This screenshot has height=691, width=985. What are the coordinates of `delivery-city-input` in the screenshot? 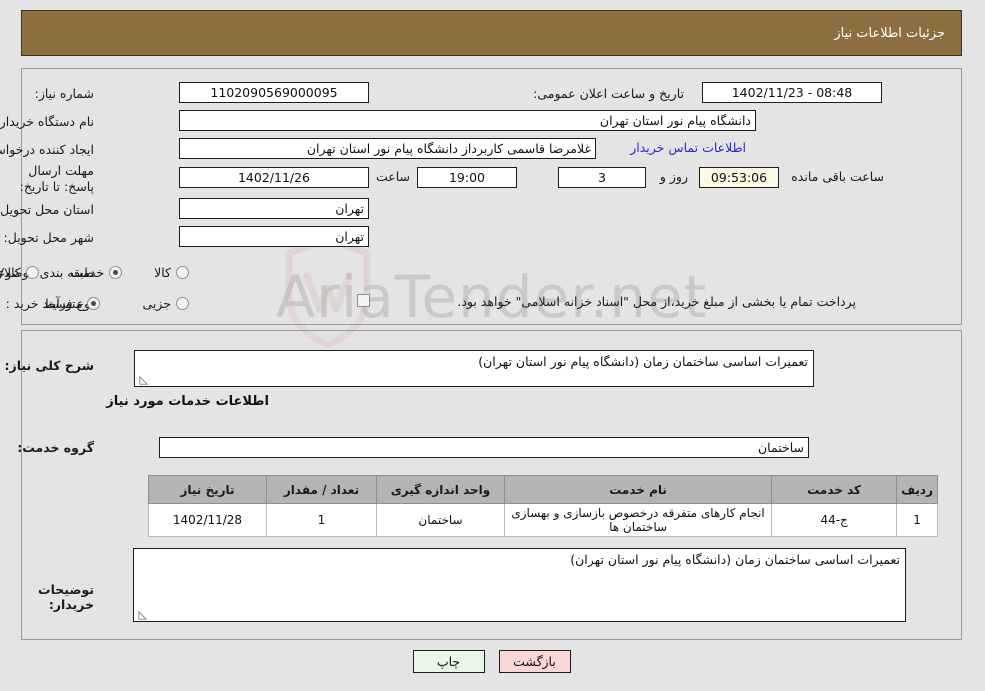 It's located at (275, 236).